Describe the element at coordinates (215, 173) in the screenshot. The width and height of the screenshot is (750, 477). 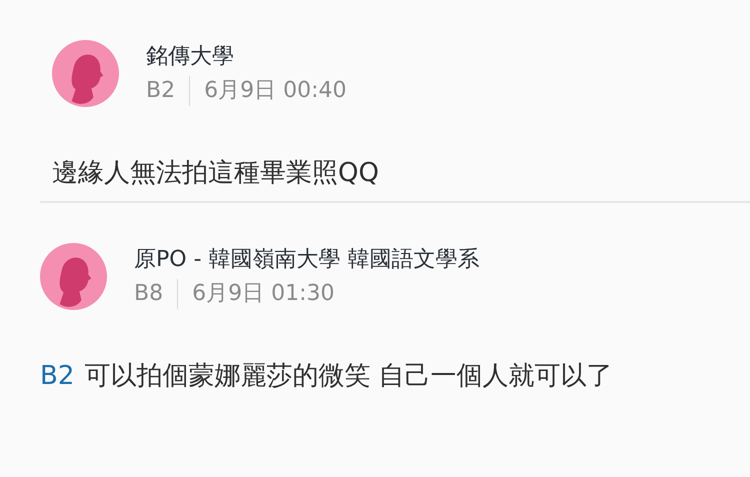
I see `comment-text: 邊緣人無法拍這種畢業照QQ` at that location.